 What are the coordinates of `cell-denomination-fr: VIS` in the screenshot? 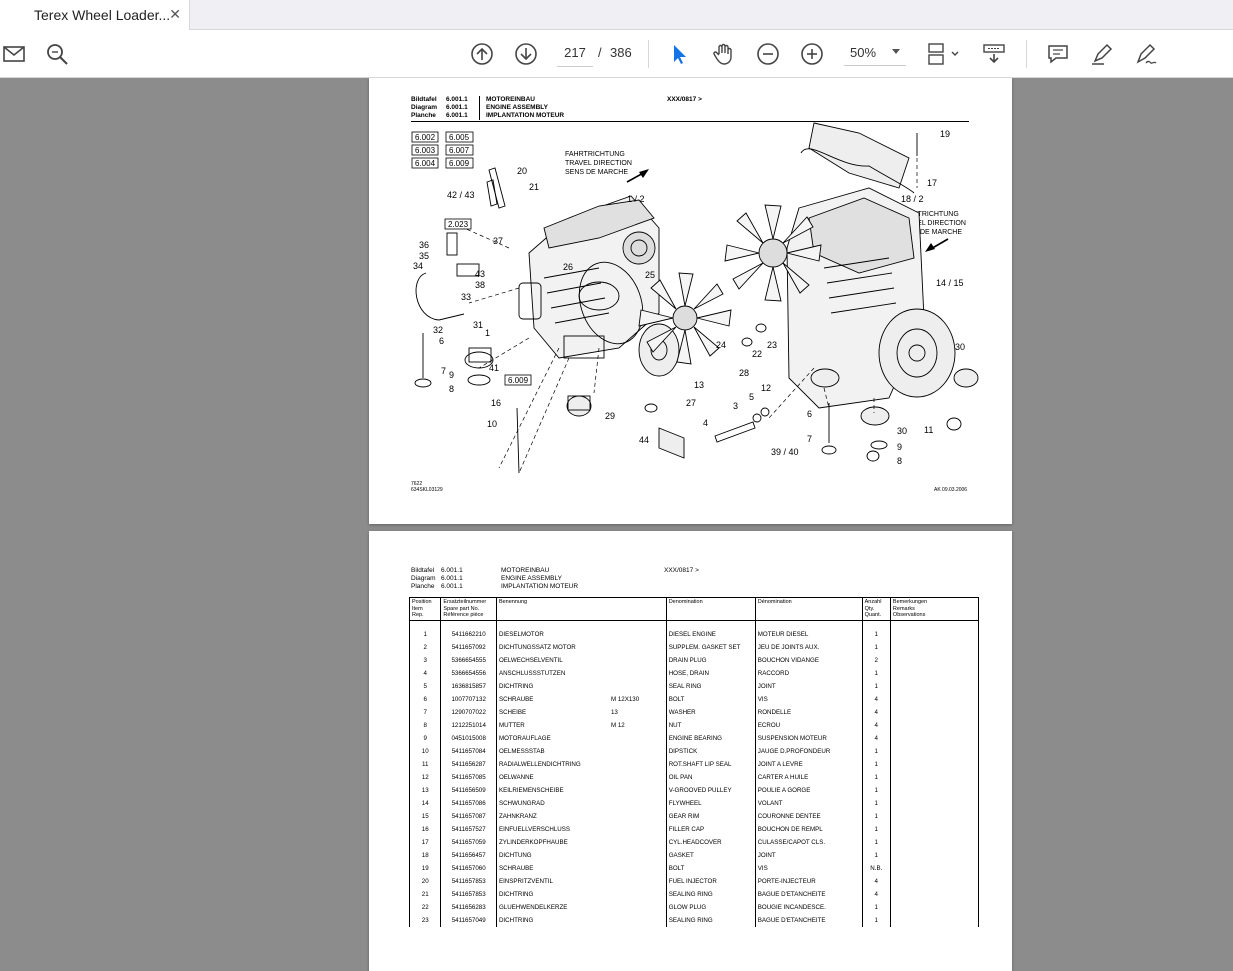 It's located at (808, 868).